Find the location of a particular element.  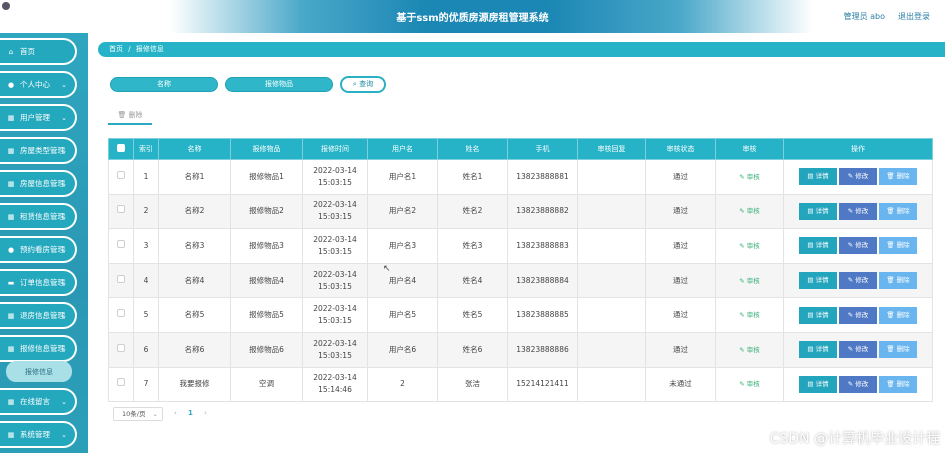

column-header: 姓名 is located at coordinates (472, 149).